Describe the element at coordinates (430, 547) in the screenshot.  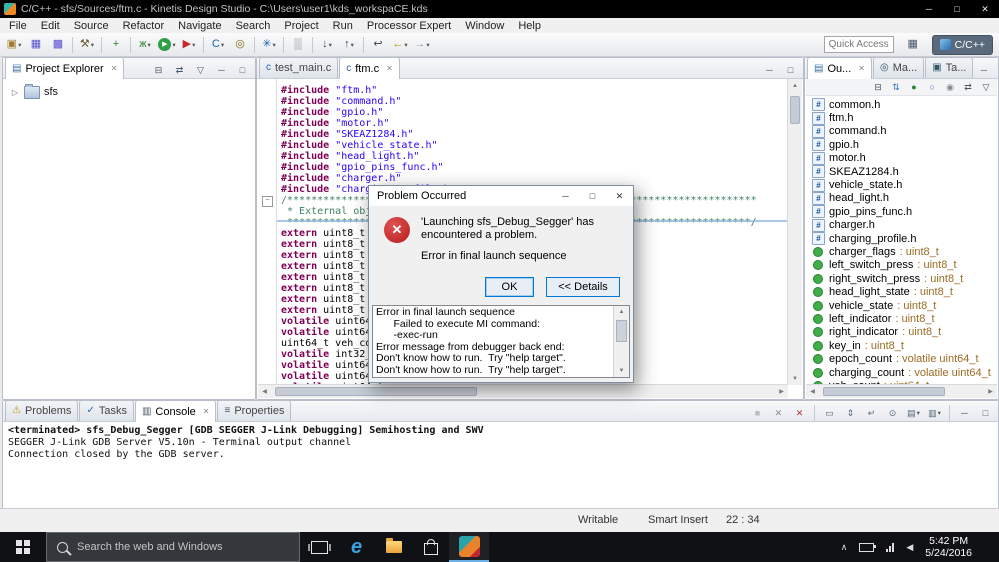
I see `windows-store-button` at that location.